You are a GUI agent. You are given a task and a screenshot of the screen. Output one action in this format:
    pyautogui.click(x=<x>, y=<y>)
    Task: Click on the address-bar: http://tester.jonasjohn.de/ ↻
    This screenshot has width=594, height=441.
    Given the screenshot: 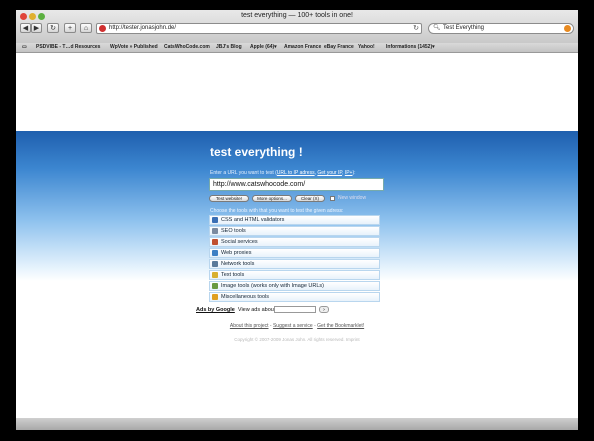 What is the action you would take?
    pyautogui.click(x=259, y=28)
    